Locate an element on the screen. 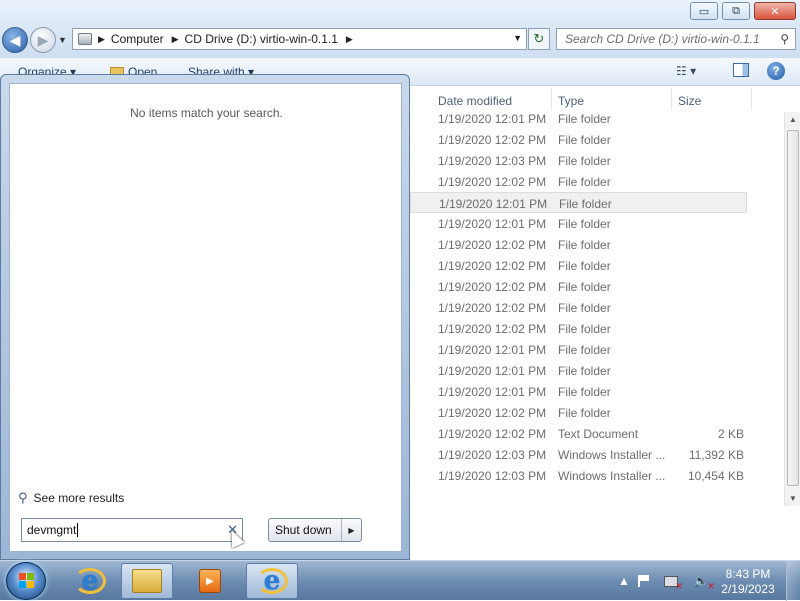  start-button is located at coordinates (26, 581).